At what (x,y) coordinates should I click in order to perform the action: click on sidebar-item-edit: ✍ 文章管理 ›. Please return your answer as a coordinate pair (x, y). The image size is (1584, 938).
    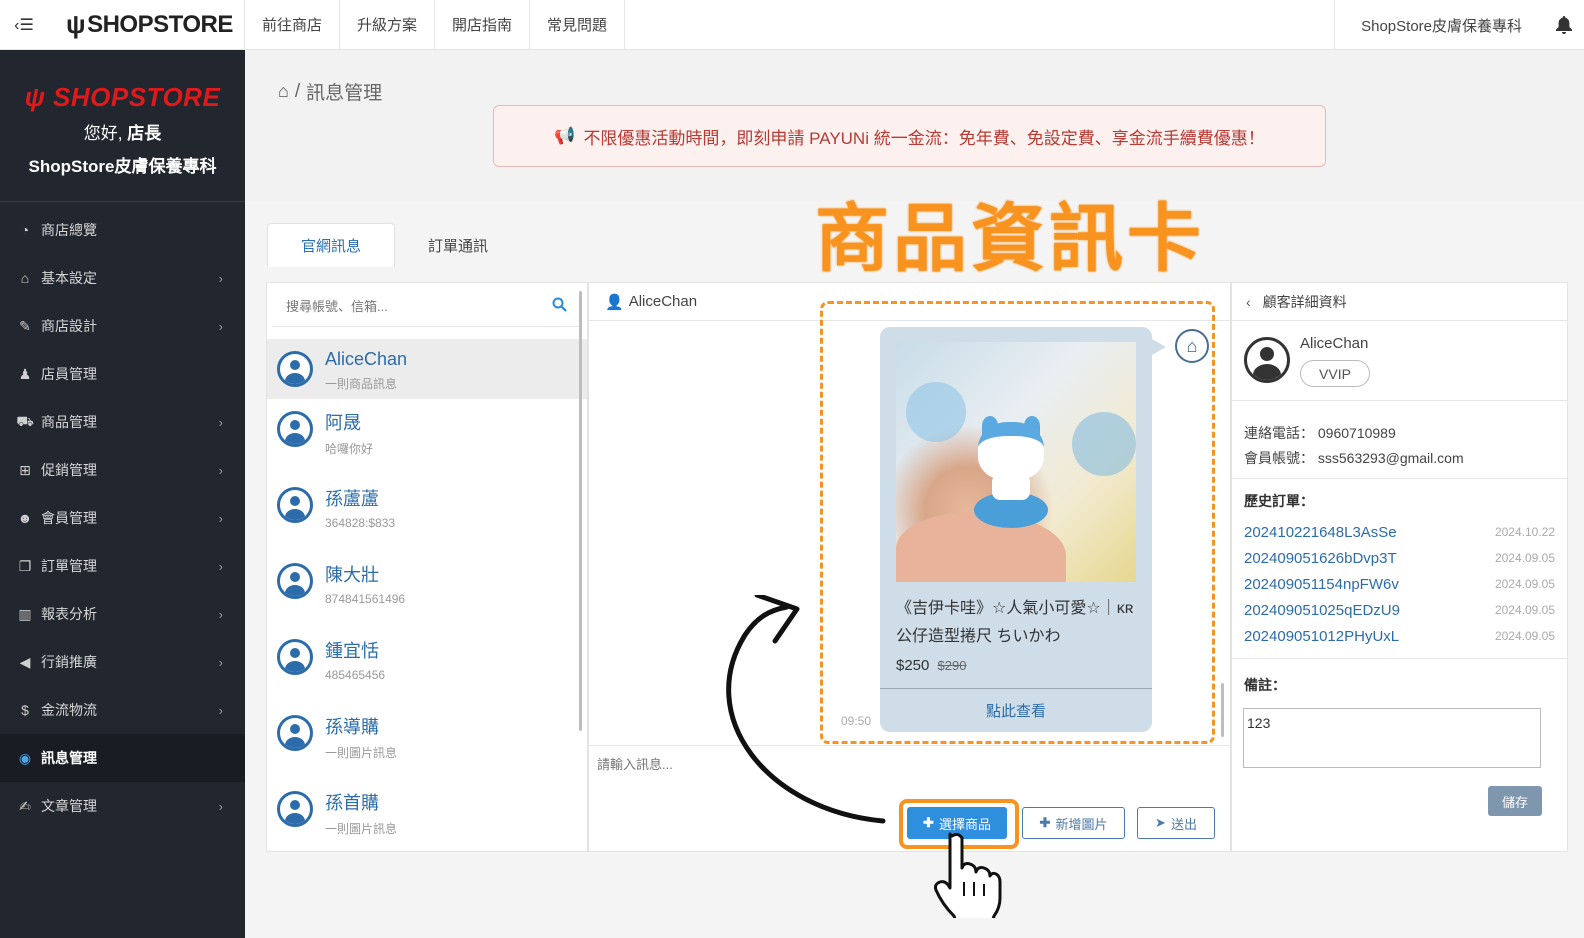
    Looking at the image, I should click on (122, 806).